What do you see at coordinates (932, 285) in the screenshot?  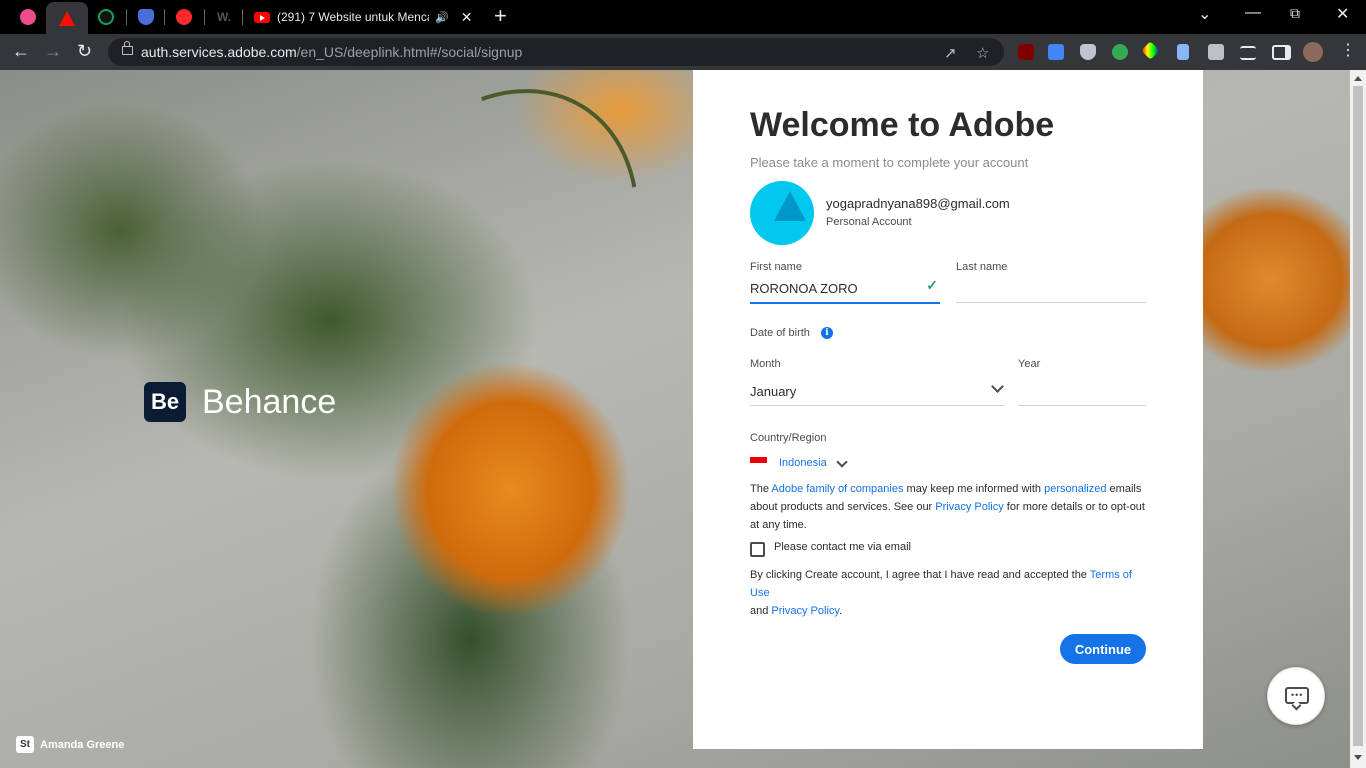 I see `checkmark-icon: ✓` at bounding box center [932, 285].